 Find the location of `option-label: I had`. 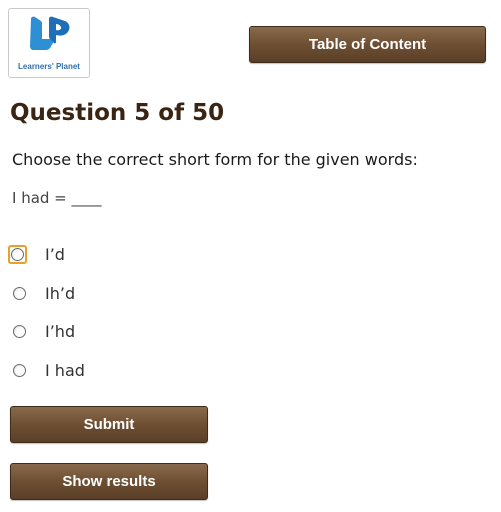

option-label: I had is located at coordinates (65, 370).